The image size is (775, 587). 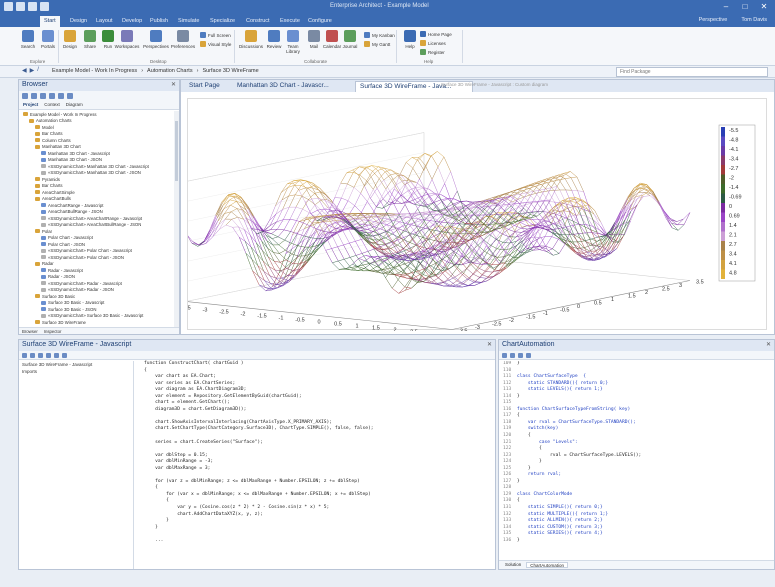 What do you see at coordinates (8, 6) in the screenshot?
I see `app-icon` at bounding box center [8, 6].